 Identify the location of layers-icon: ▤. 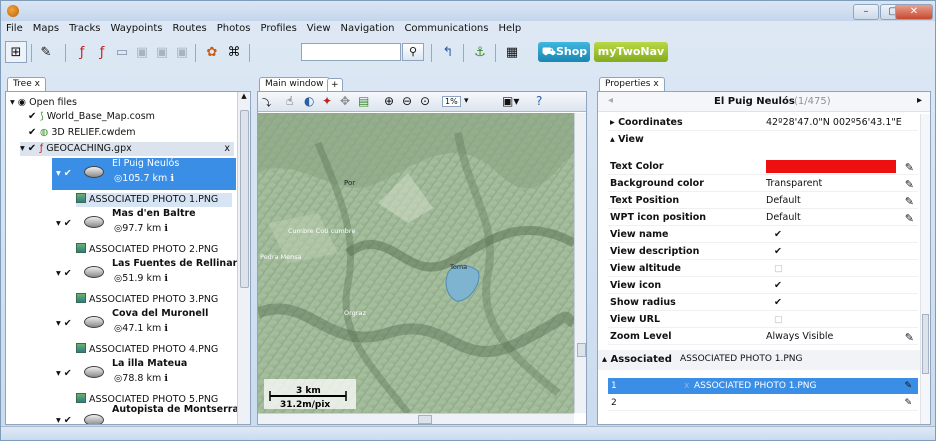
(363, 101).